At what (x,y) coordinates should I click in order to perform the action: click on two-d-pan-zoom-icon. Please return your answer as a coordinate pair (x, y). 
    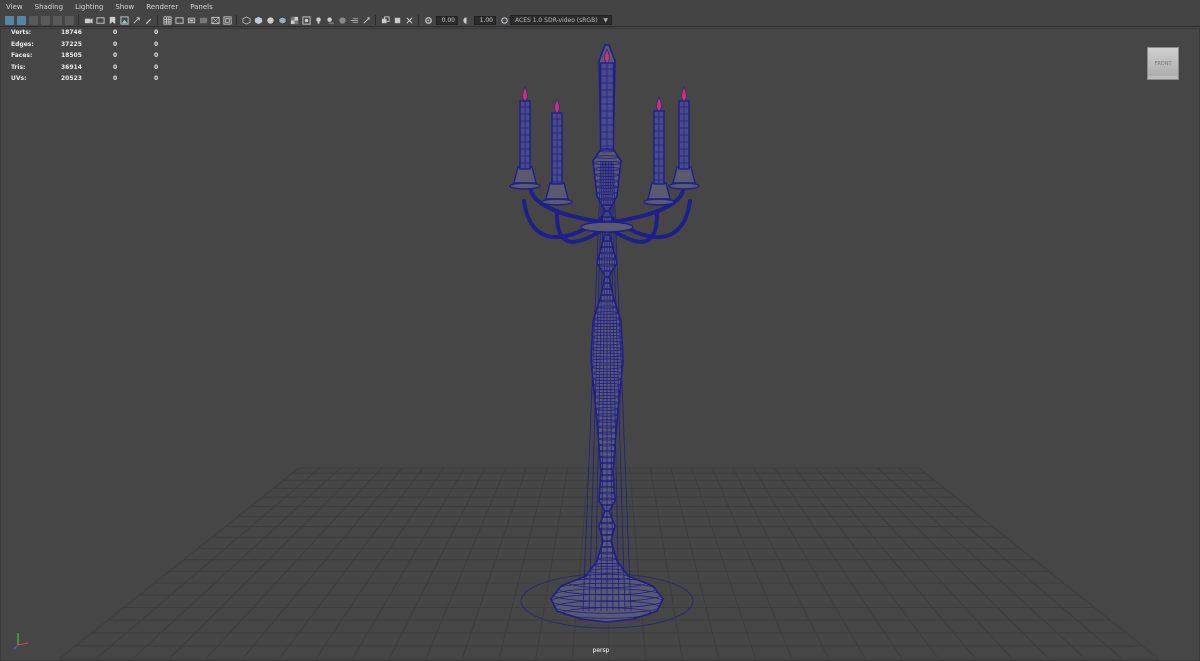
    Looking at the image, I should click on (136, 20).